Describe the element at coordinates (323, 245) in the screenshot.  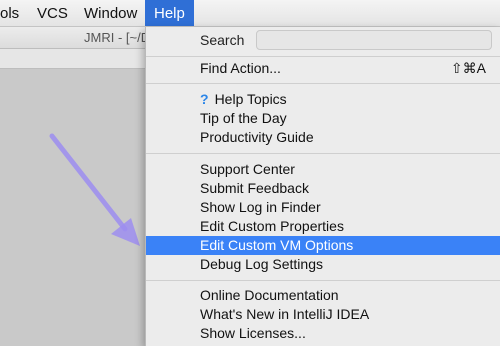
I see `menu-item-edit-custom-vm-options: Edit Custom VM Options` at that location.